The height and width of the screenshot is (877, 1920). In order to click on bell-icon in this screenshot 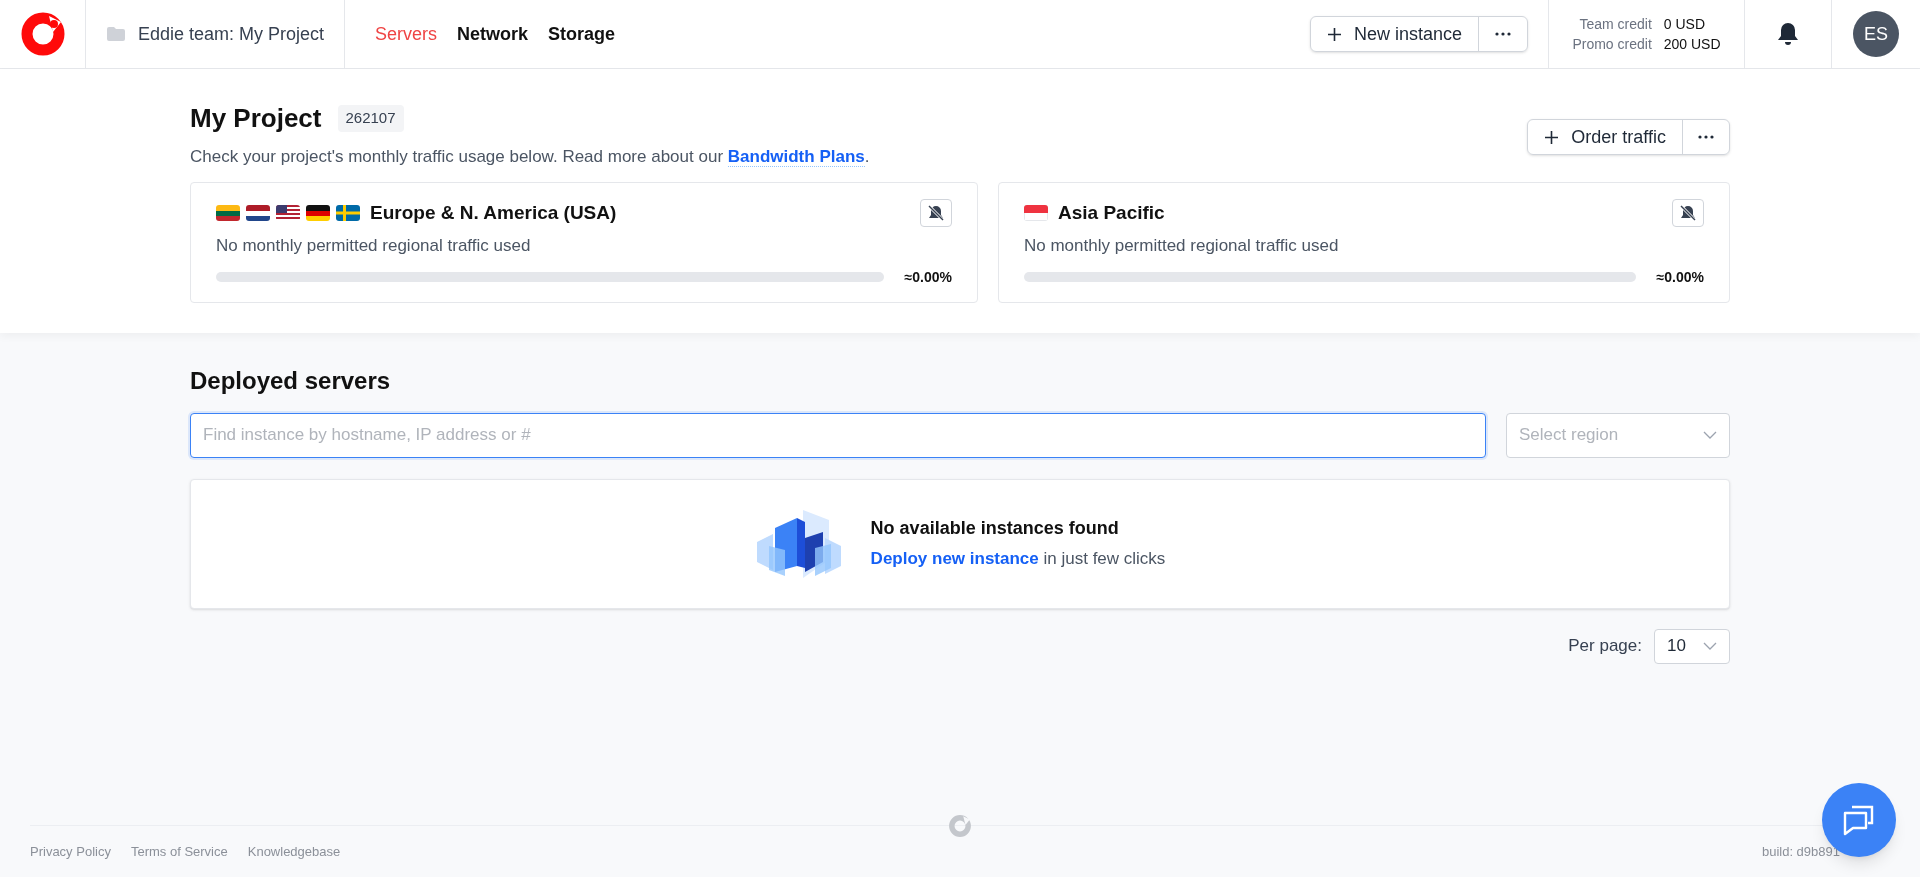, I will do `click(1788, 34)`.